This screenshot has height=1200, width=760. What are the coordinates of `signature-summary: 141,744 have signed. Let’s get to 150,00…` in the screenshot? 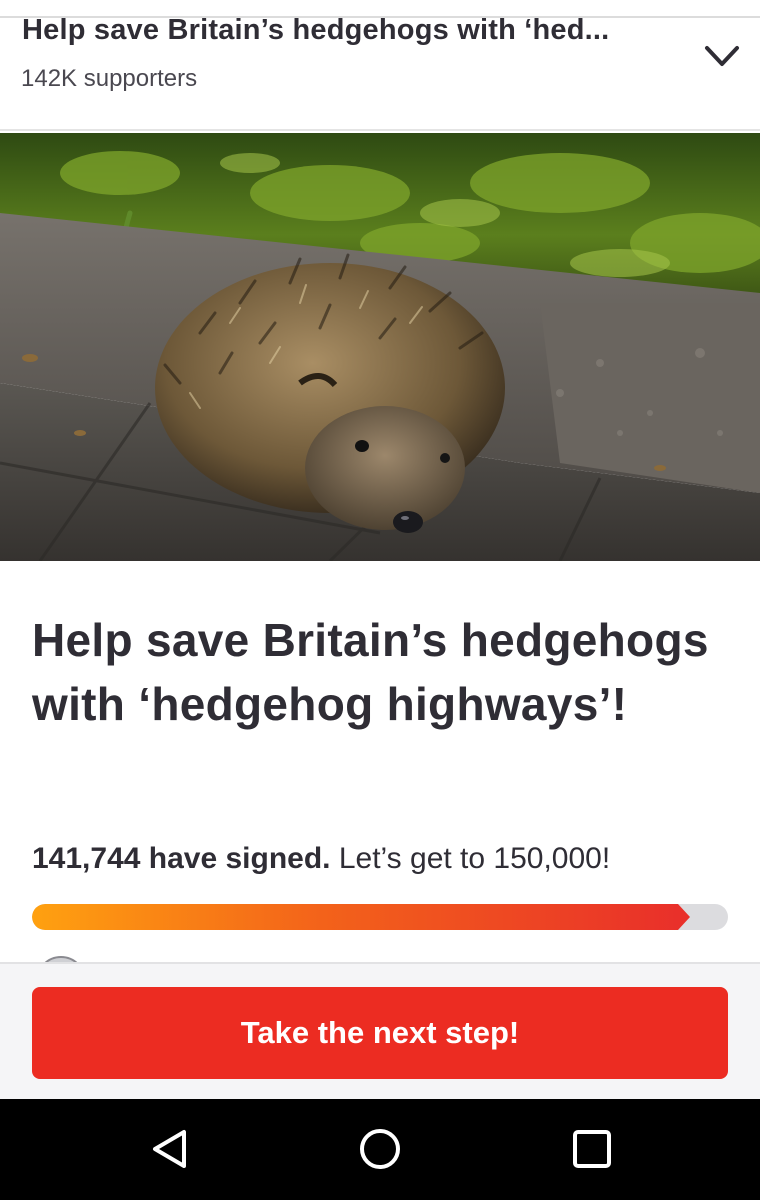 It's located at (321, 859).